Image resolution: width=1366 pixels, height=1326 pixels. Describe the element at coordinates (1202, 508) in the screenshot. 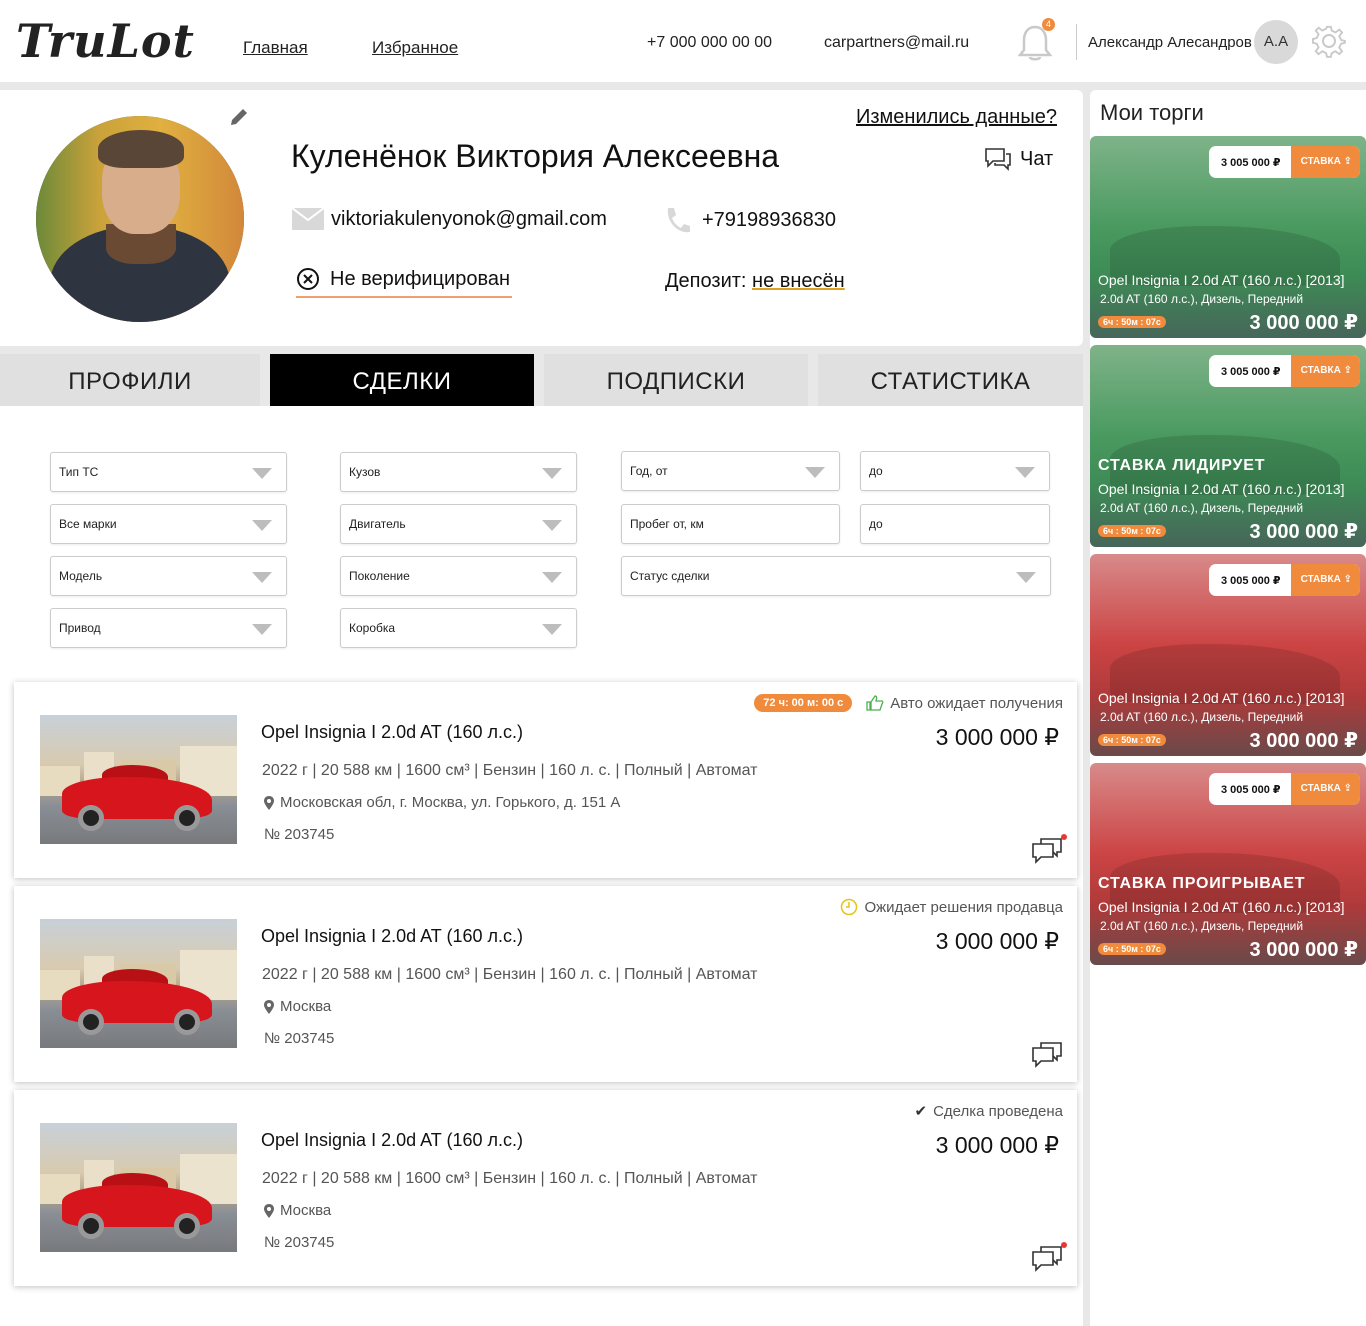

I see `bid-car-spec: 2.0d AT (160 л.с.), Дизель, Передний` at that location.